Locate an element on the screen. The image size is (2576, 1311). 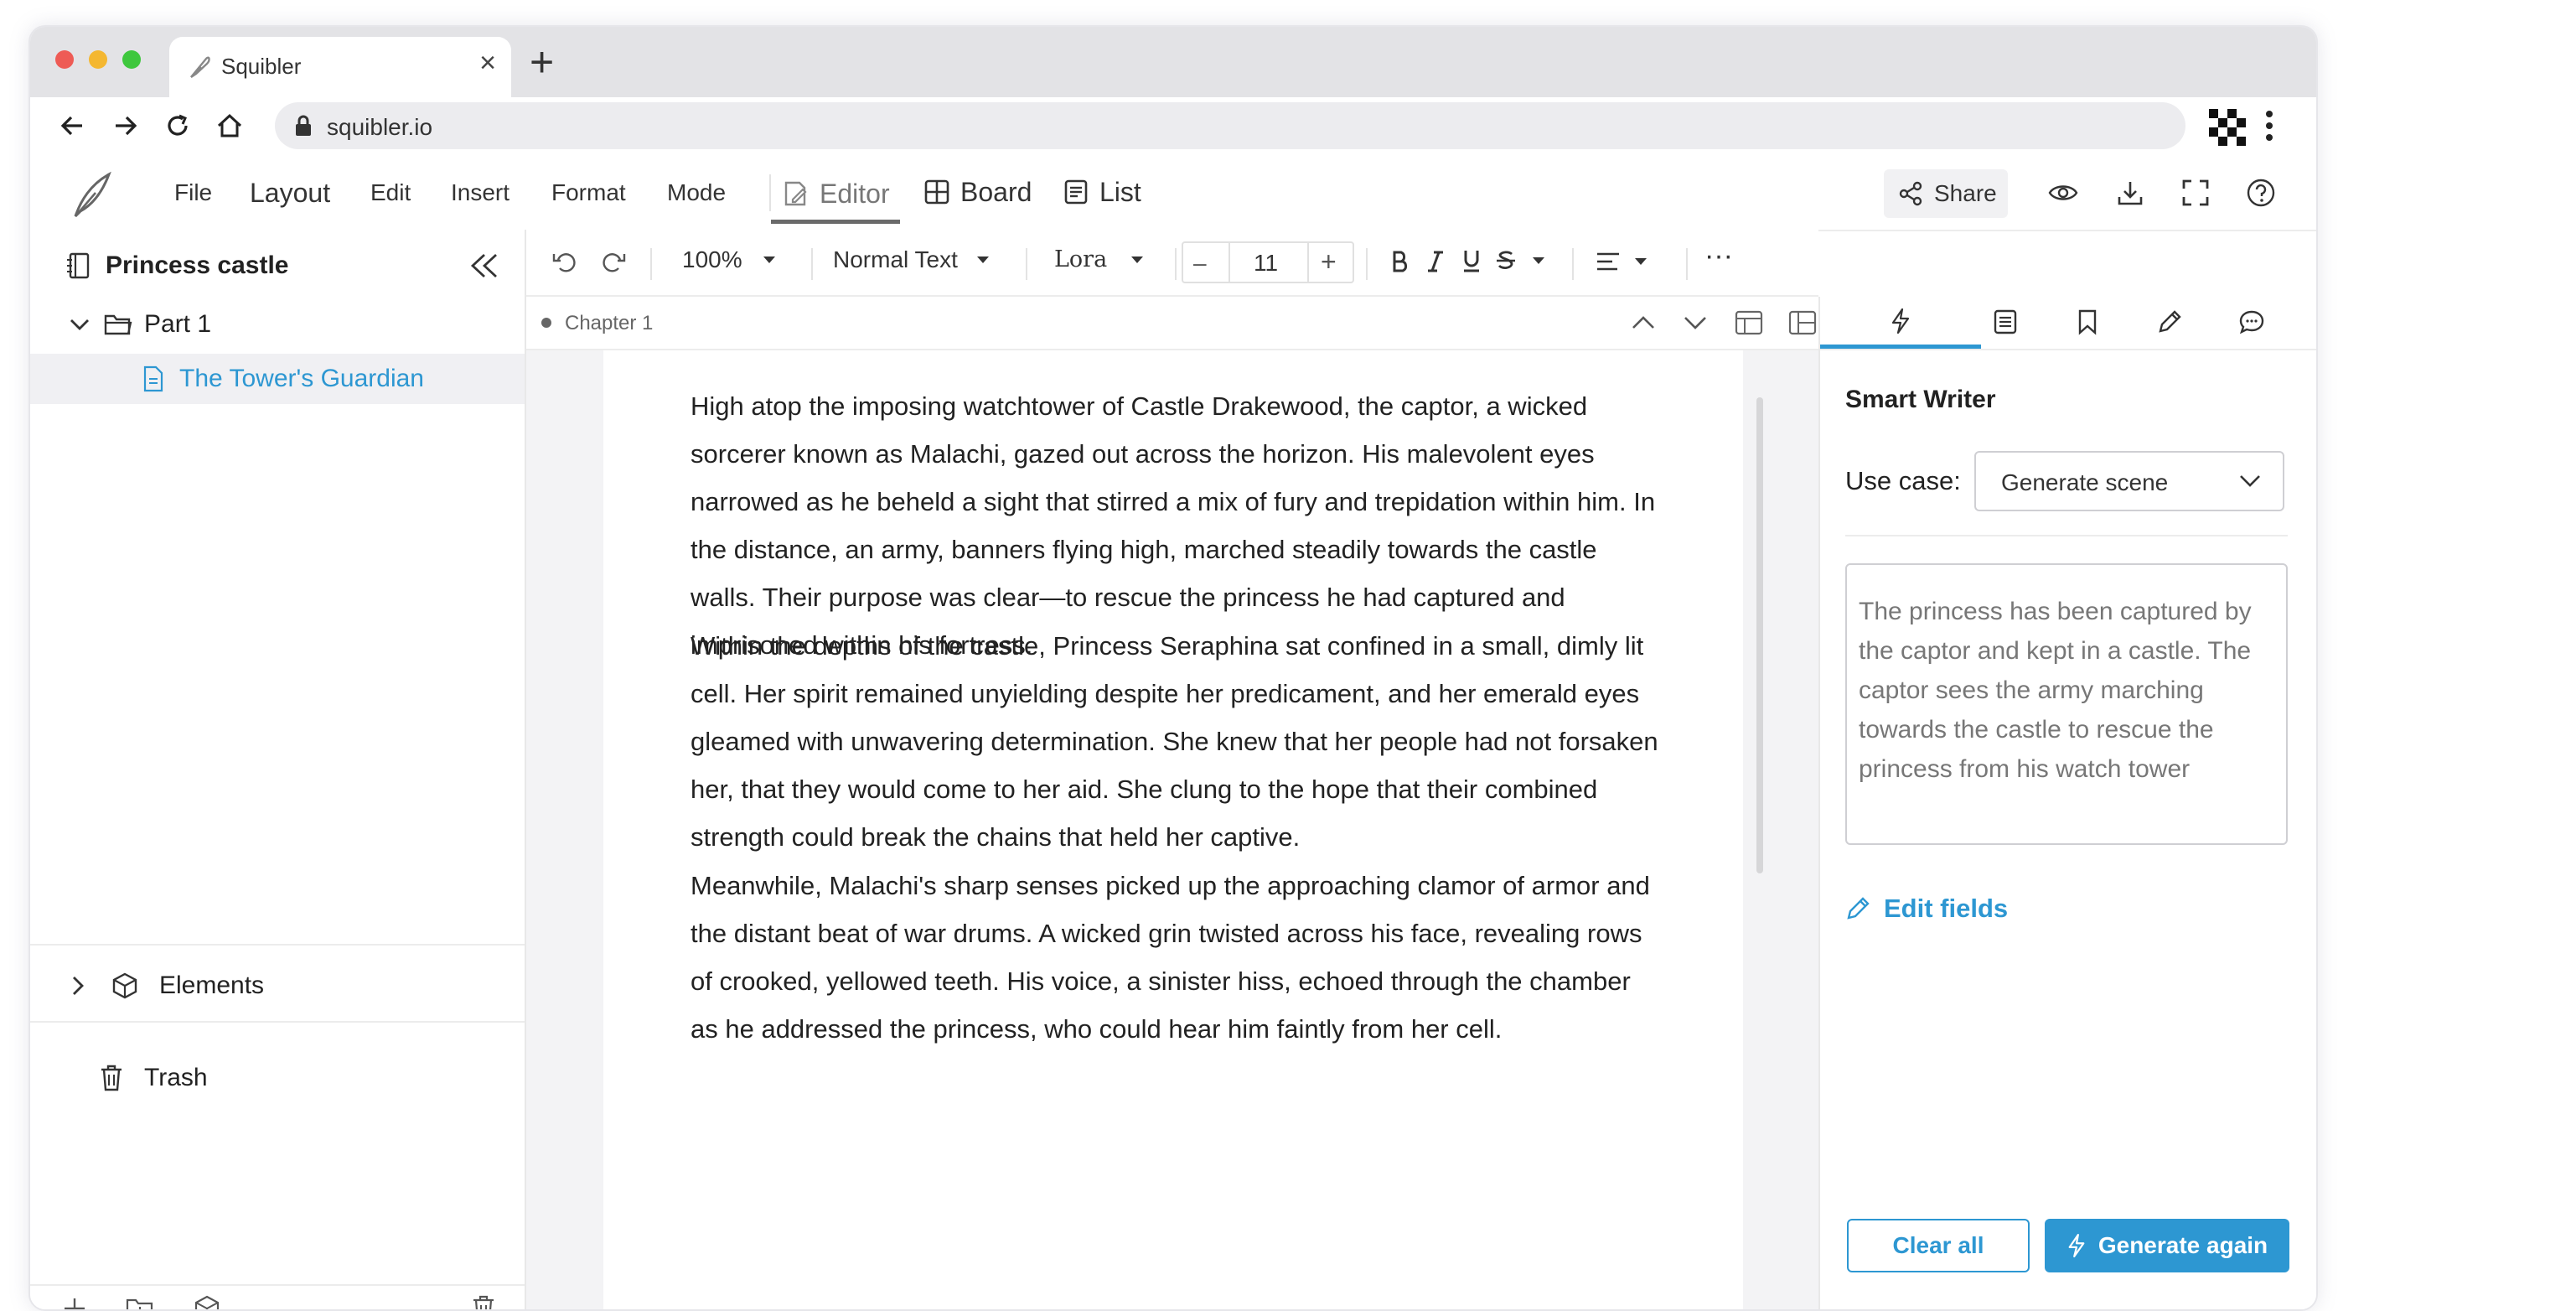
layout-top-panel-icon is located at coordinates (1749, 322).